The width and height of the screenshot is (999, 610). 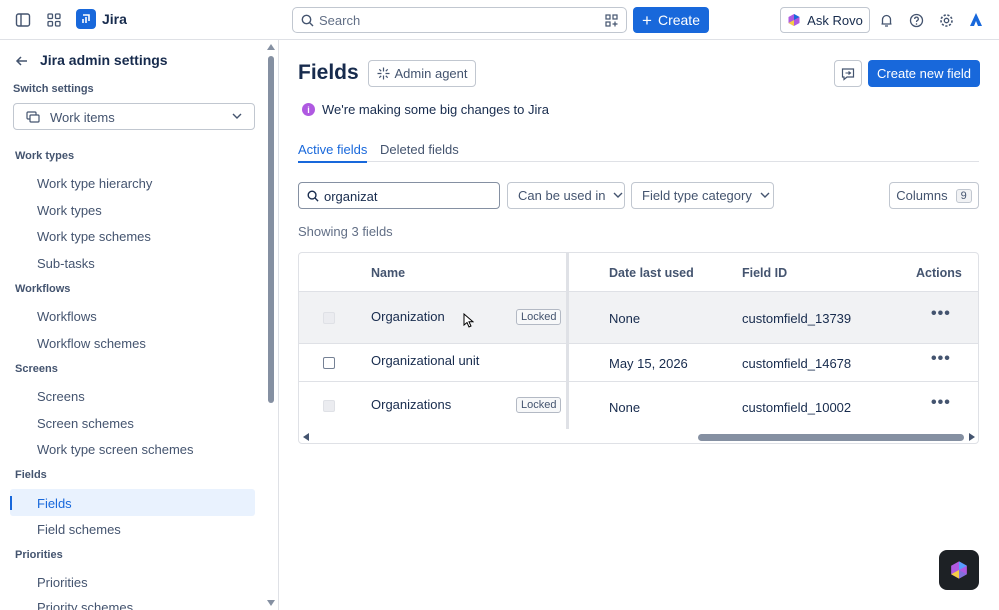 I want to click on field-id: customfield_14678, so click(x=797, y=363).